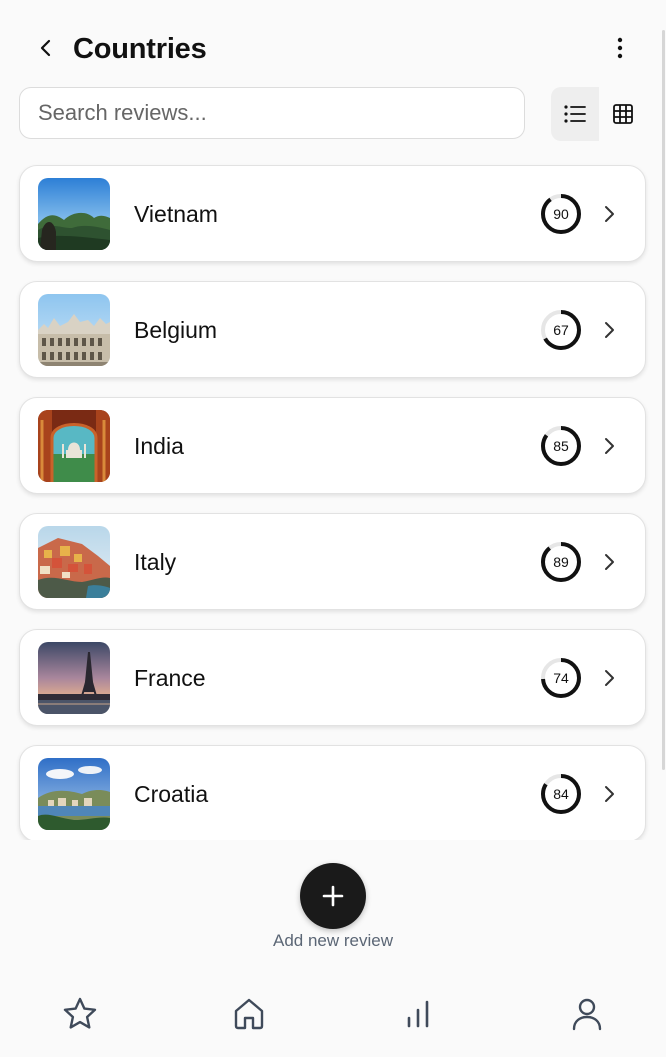  I want to click on more-vertical-icon, so click(620, 48).